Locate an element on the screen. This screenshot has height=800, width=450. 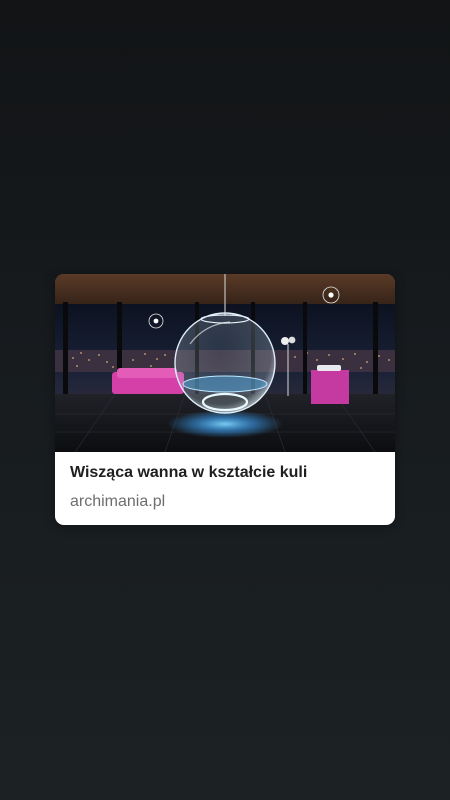
preview-title: Wisząca wanna w kształcie kuli is located at coordinates (225, 468).